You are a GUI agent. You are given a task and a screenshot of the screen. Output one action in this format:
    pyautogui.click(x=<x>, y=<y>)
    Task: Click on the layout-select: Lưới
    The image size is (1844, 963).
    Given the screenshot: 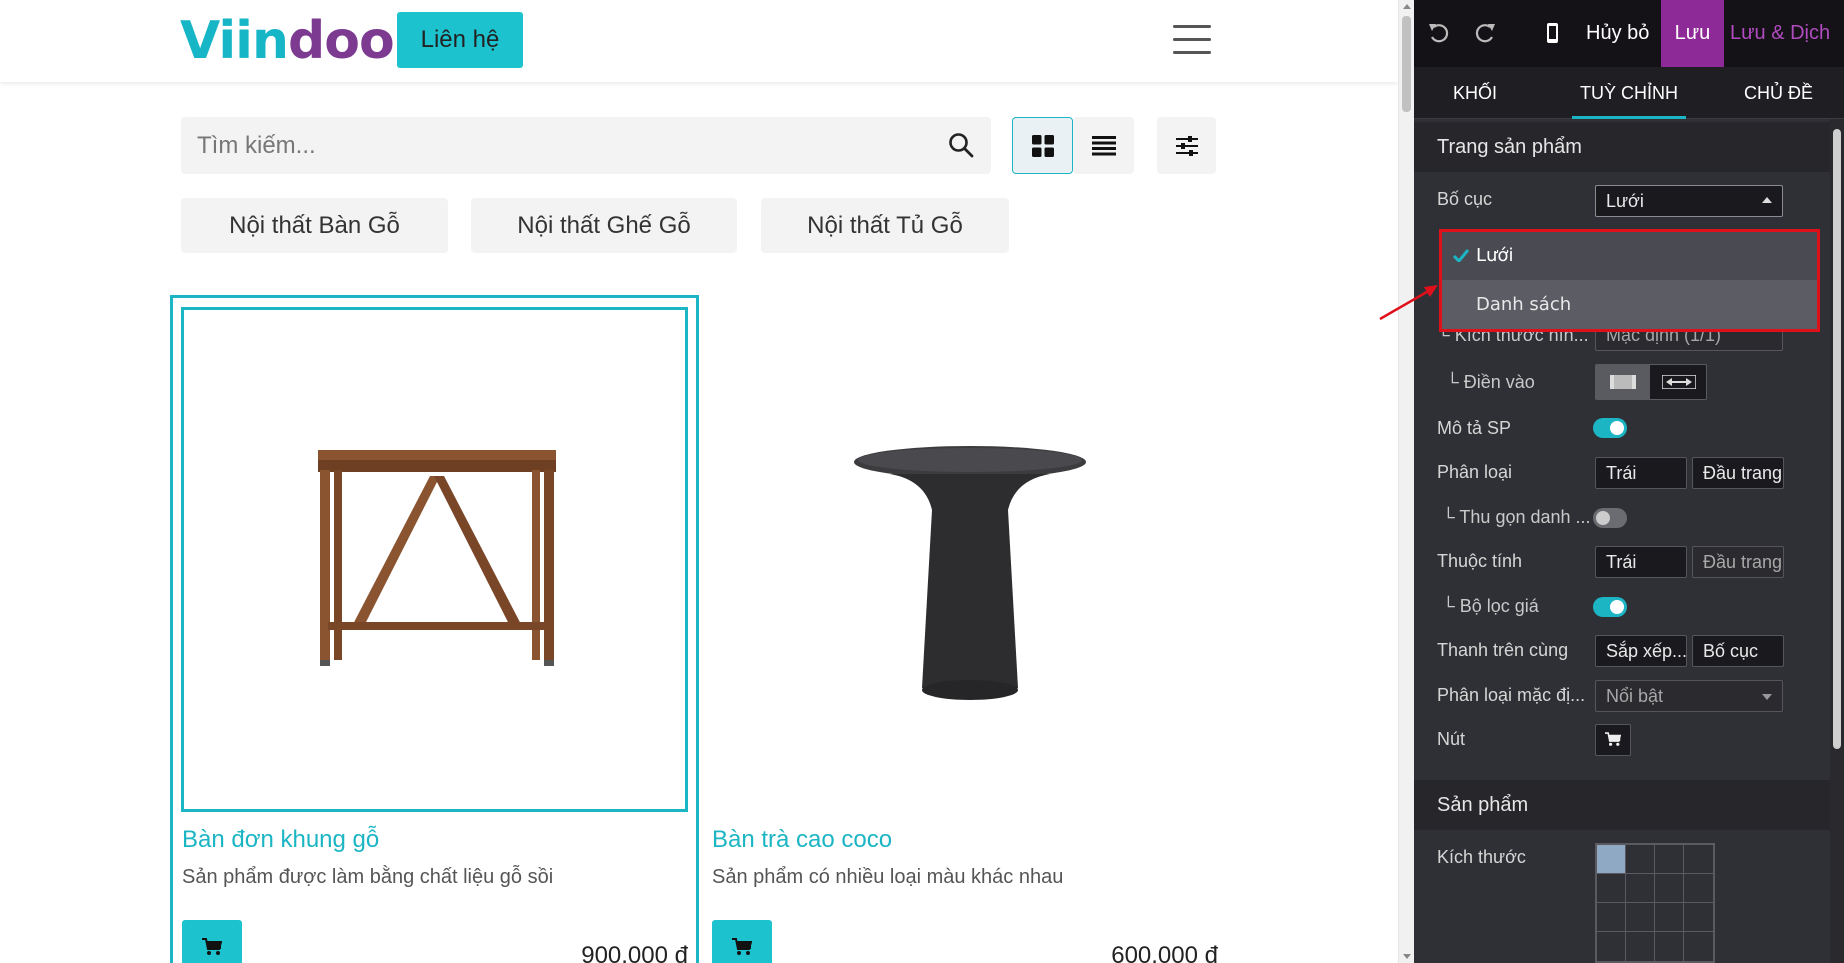 What is the action you would take?
    pyautogui.click(x=1689, y=201)
    